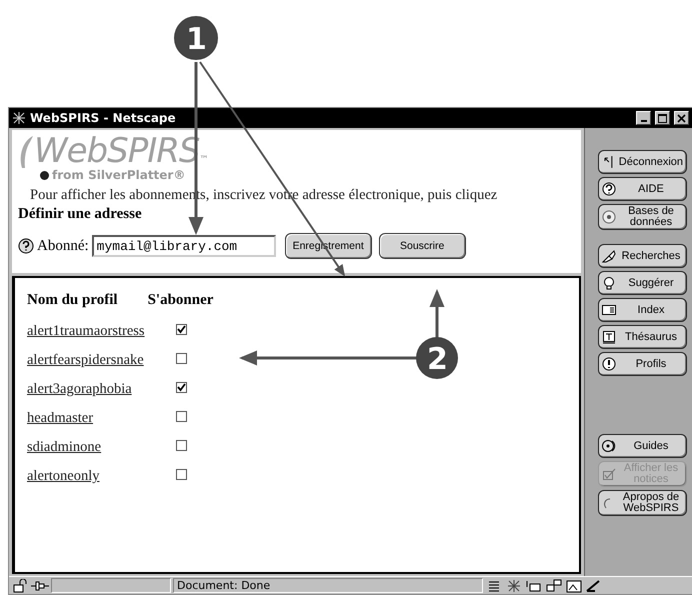 The height and width of the screenshot is (595, 692). Describe the element at coordinates (20, 585) in the screenshot. I see `lock-icon` at that location.